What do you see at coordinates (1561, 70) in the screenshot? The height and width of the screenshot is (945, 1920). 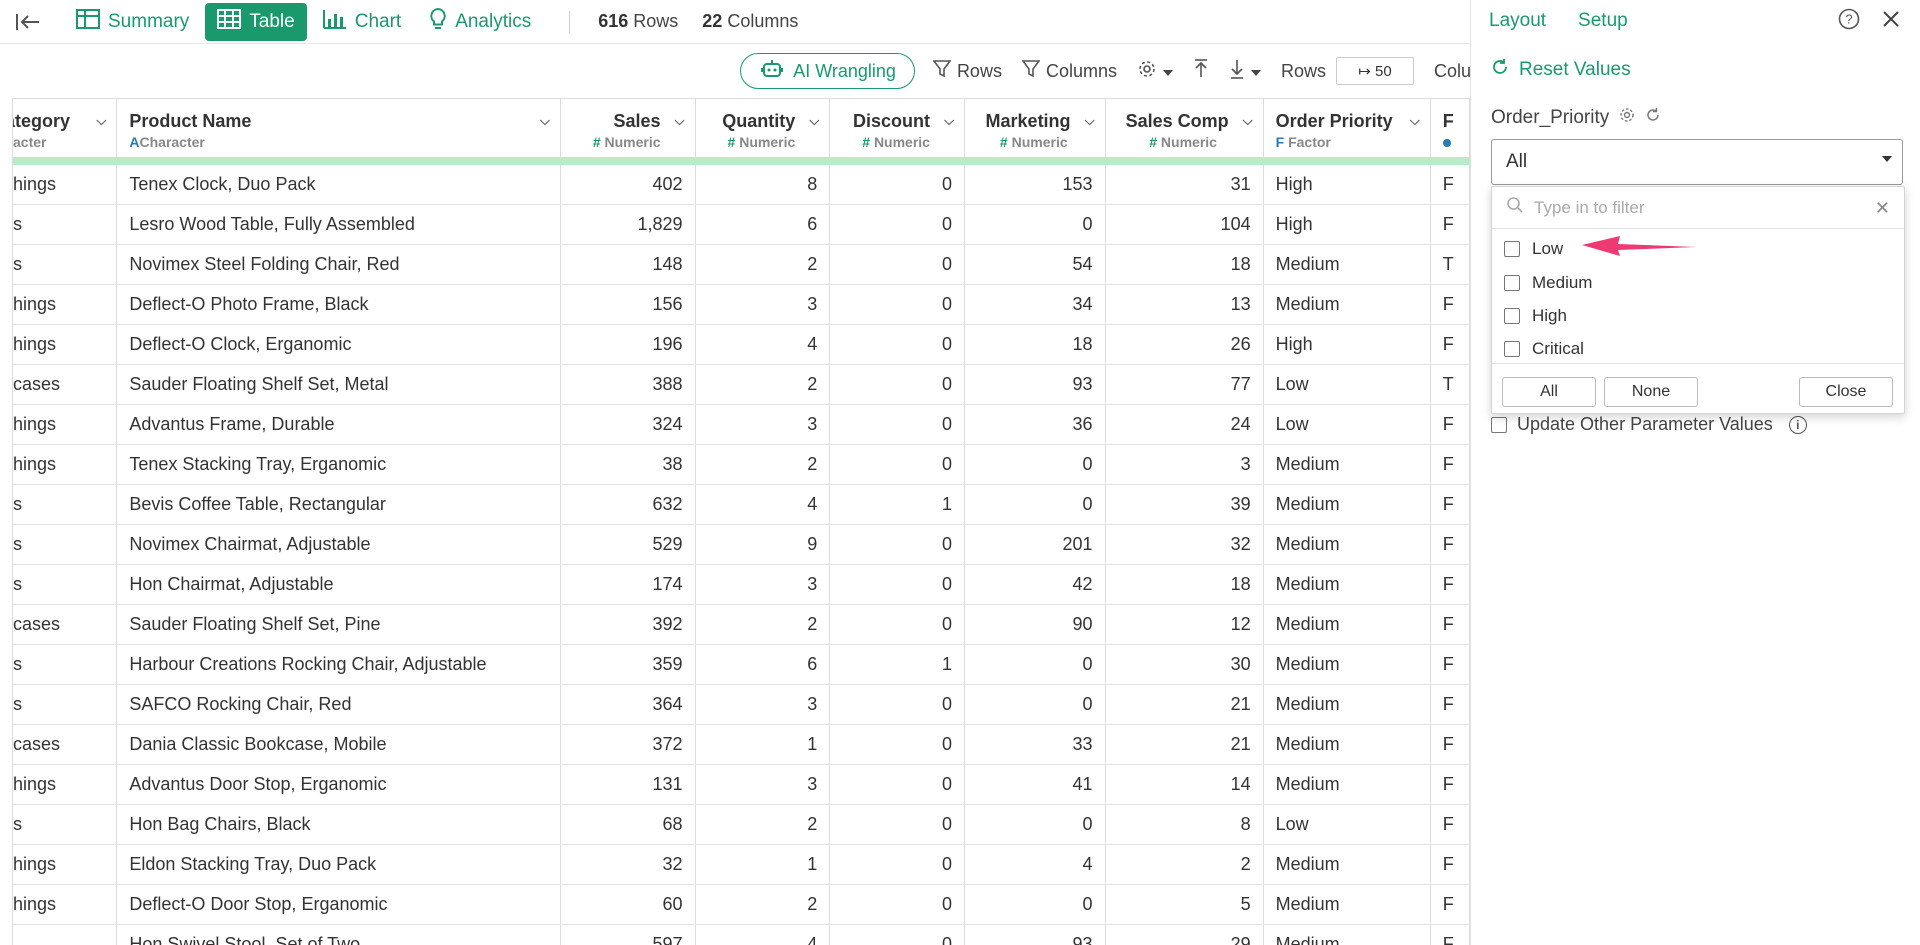 I see `reset-values-button: Reset Values` at bounding box center [1561, 70].